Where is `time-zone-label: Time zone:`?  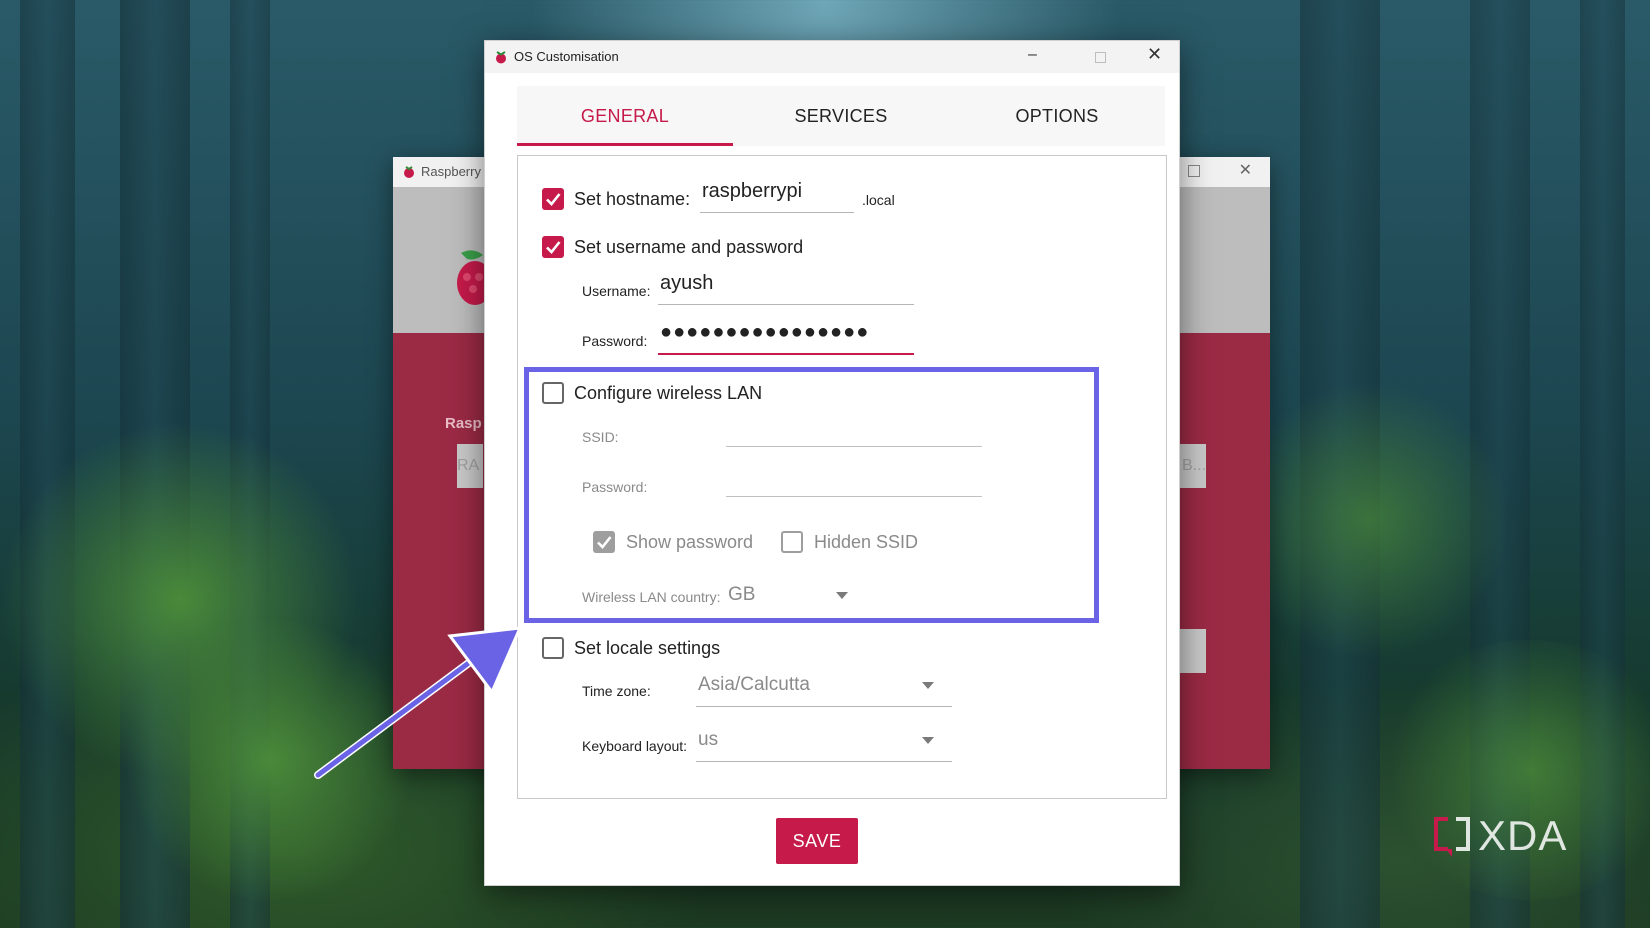
time-zone-label: Time zone: is located at coordinates (616, 691).